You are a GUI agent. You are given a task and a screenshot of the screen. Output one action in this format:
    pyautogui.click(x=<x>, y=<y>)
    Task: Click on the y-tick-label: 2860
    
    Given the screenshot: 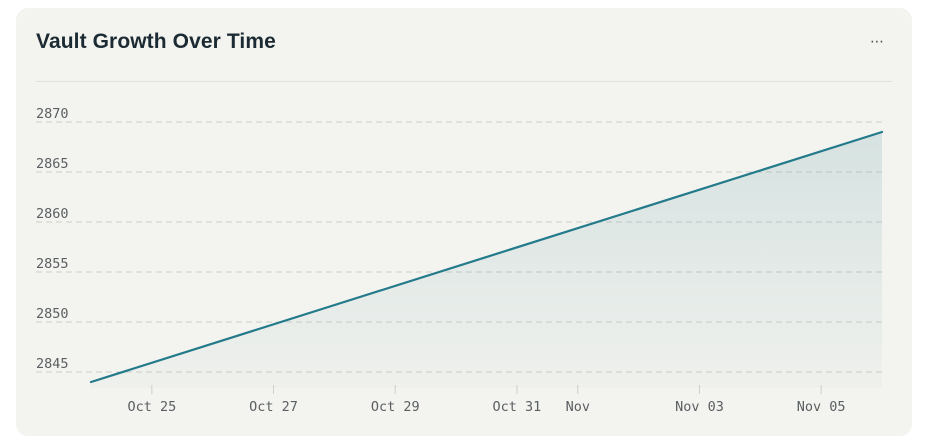 What is the action you would take?
    pyautogui.click(x=52, y=214)
    